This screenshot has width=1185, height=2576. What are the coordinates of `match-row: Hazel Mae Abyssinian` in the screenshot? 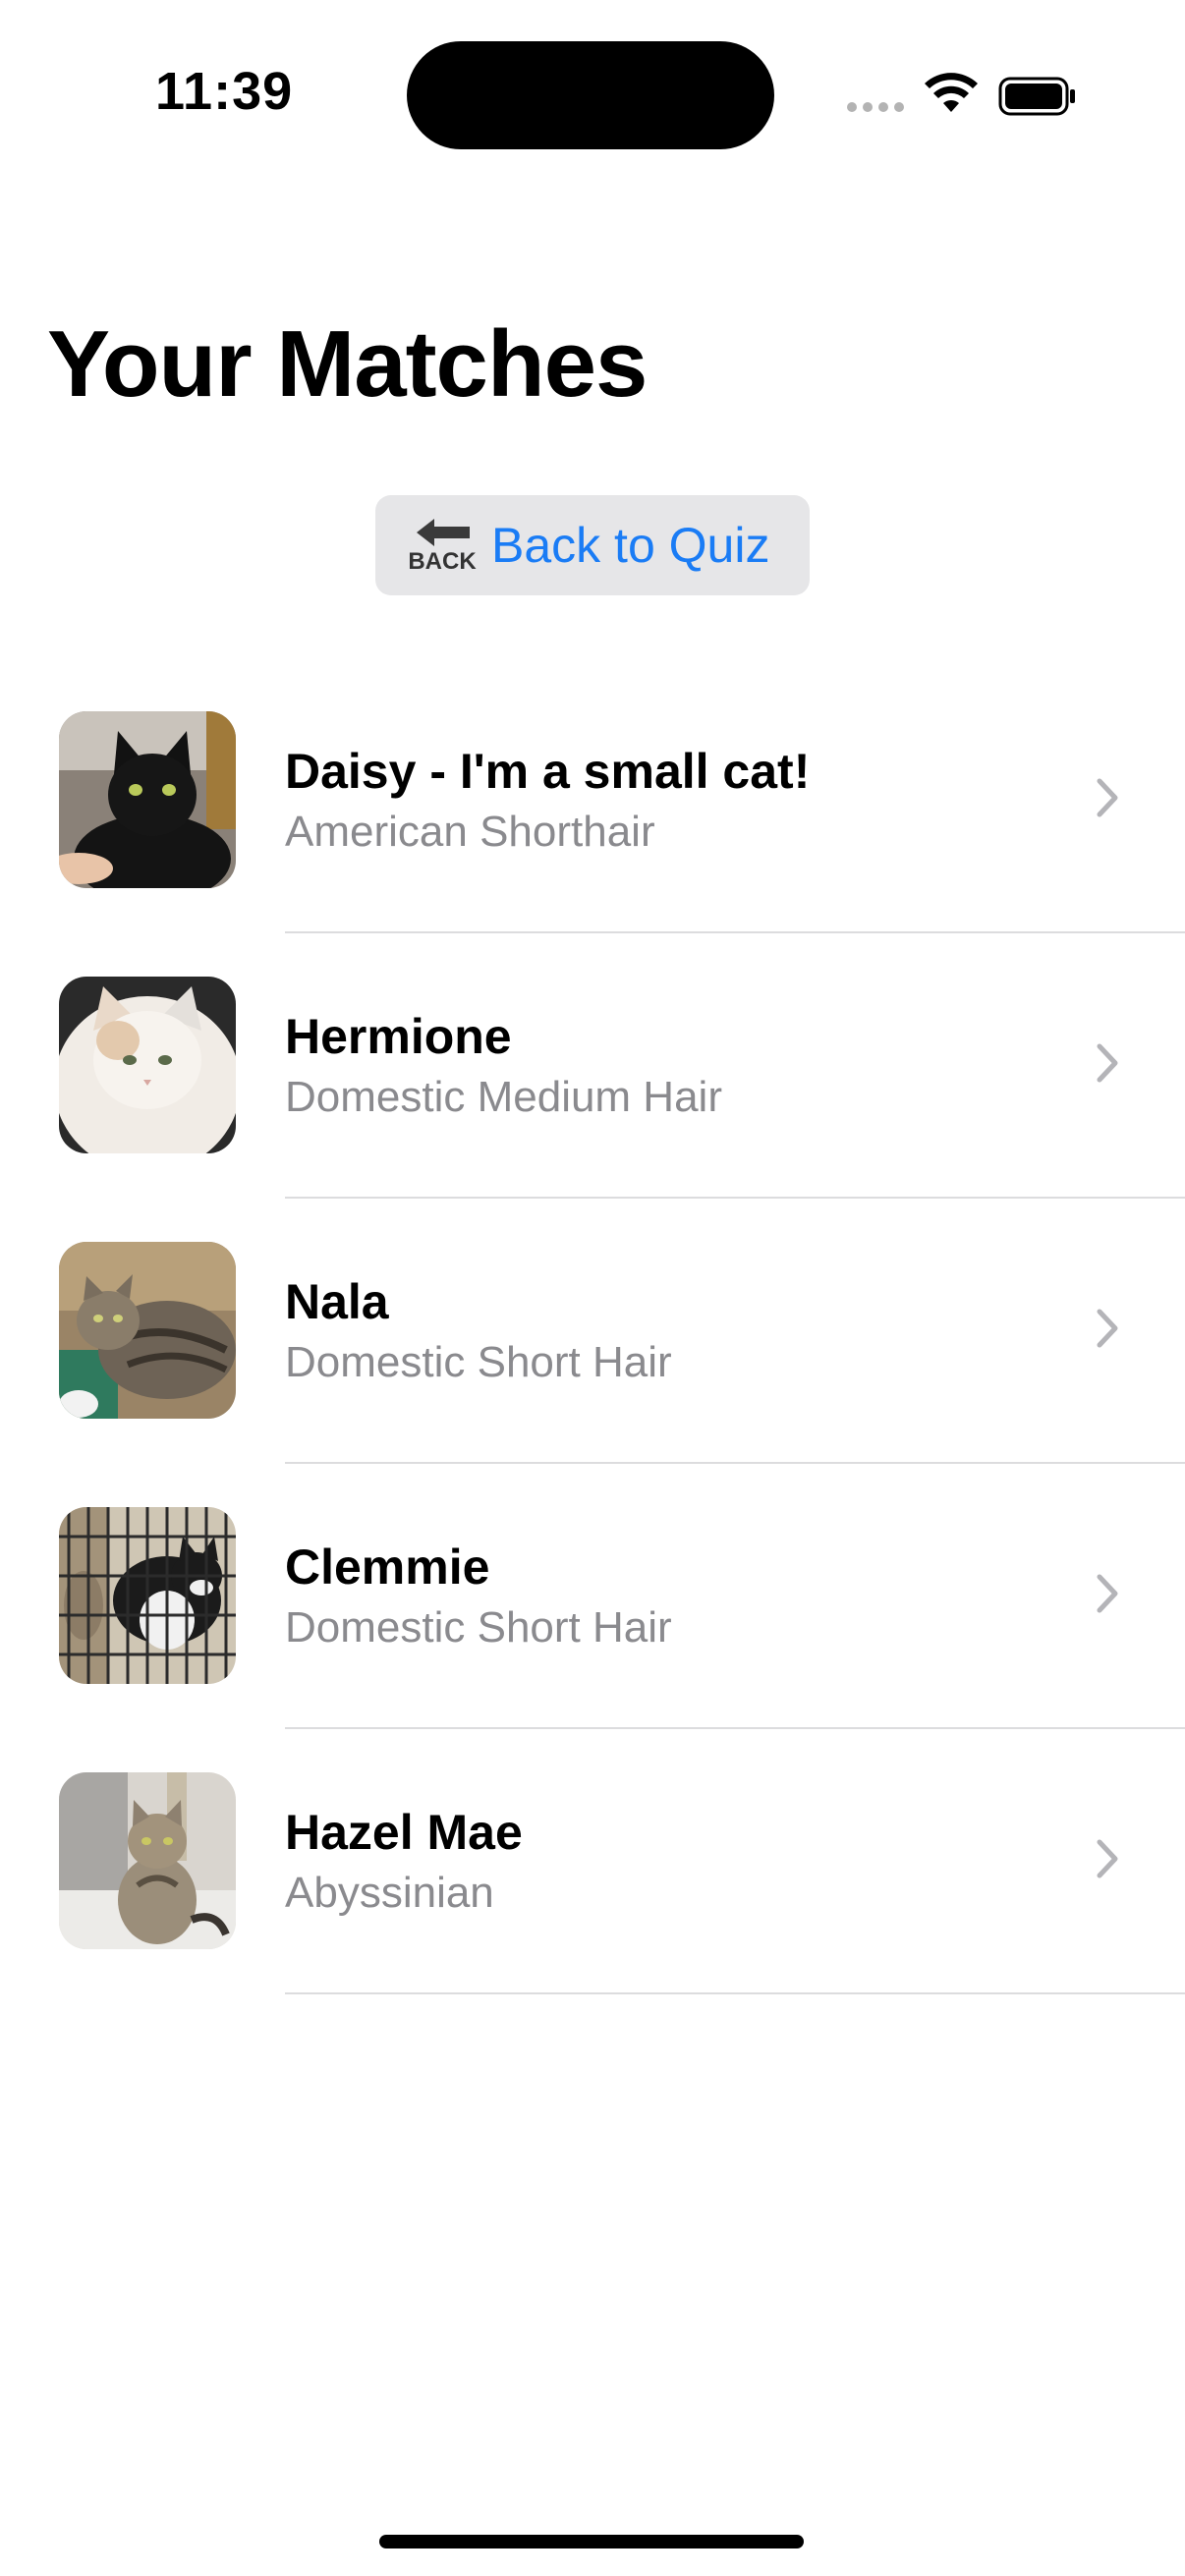 It's located at (592, 1861).